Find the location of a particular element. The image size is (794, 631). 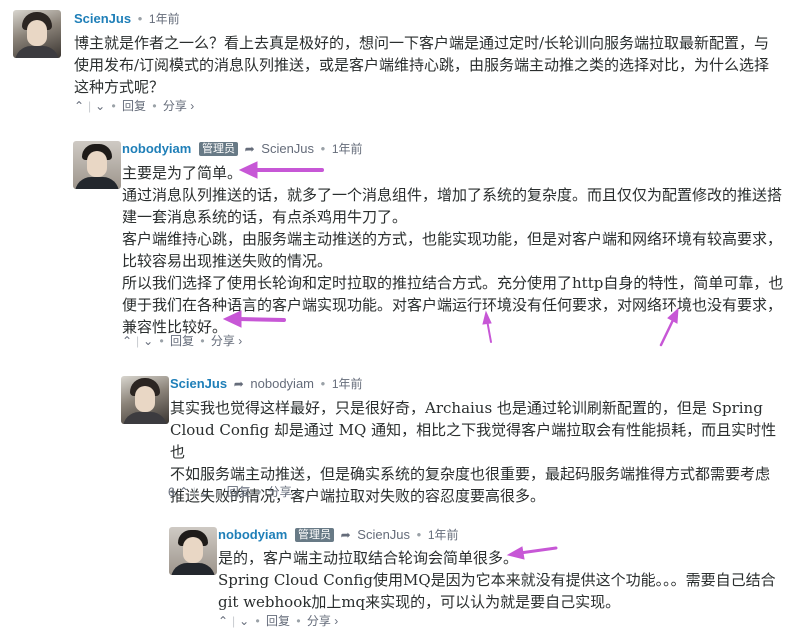

reply-button: 回复 is located at coordinates (278, 621).